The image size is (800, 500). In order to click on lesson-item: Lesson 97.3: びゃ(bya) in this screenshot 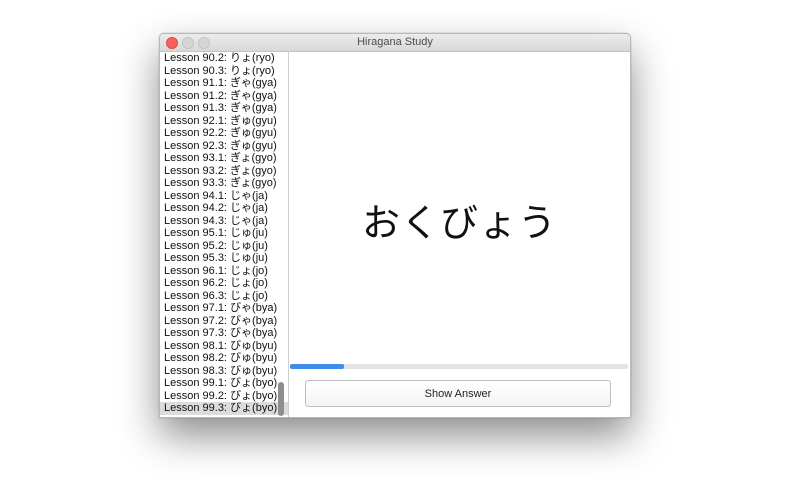, I will do `click(224, 333)`.